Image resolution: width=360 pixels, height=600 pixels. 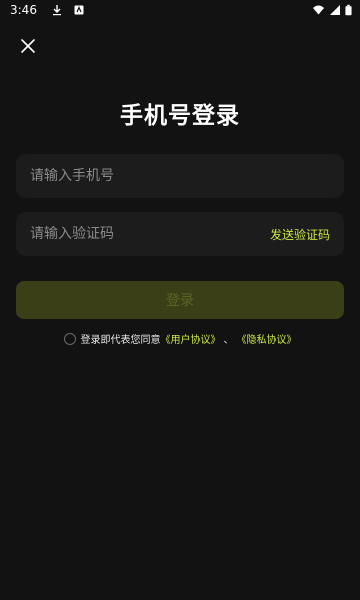 What do you see at coordinates (23, 10) in the screenshot?
I see `status-time: 3:46` at bounding box center [23, 10].